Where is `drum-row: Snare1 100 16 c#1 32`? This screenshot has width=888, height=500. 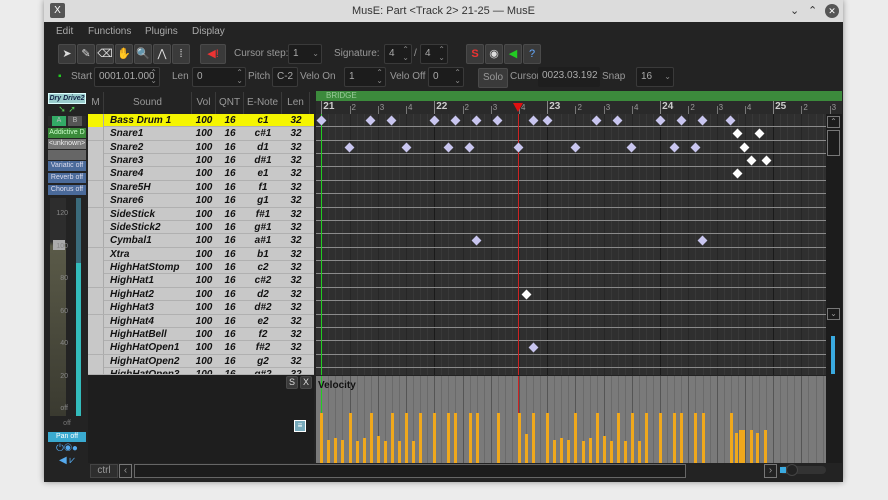 drum-row: Snare1 100 16 c#1 32 is located at coordinates (201, 134).